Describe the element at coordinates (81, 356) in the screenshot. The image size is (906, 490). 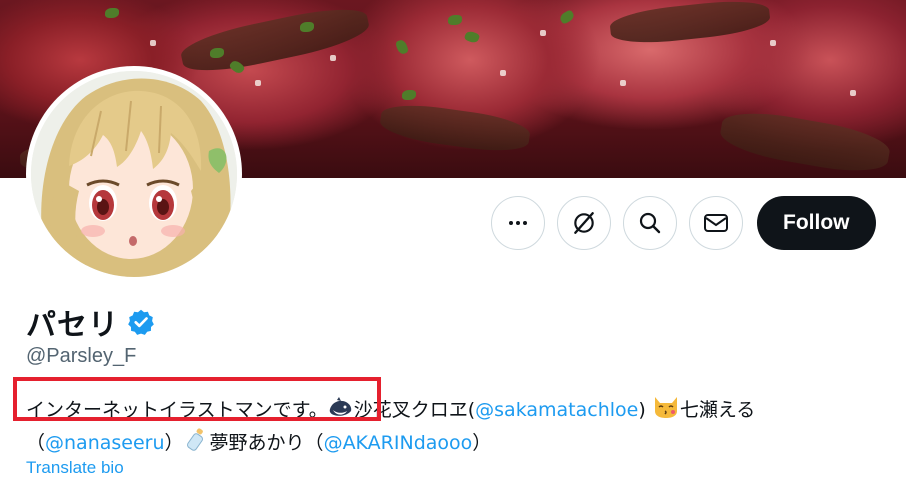
I see `user-handle: @Parsley_F` at that location.